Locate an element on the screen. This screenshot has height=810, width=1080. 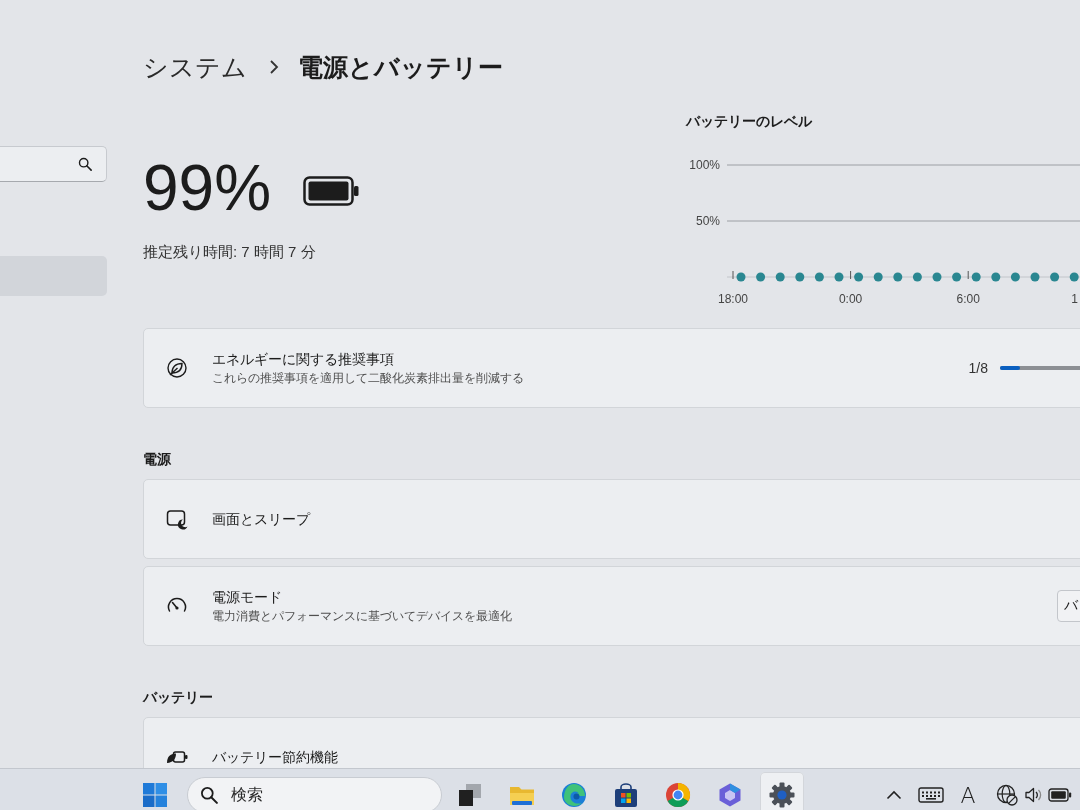
input-mode-button: A is located at coordinates (968, 795).